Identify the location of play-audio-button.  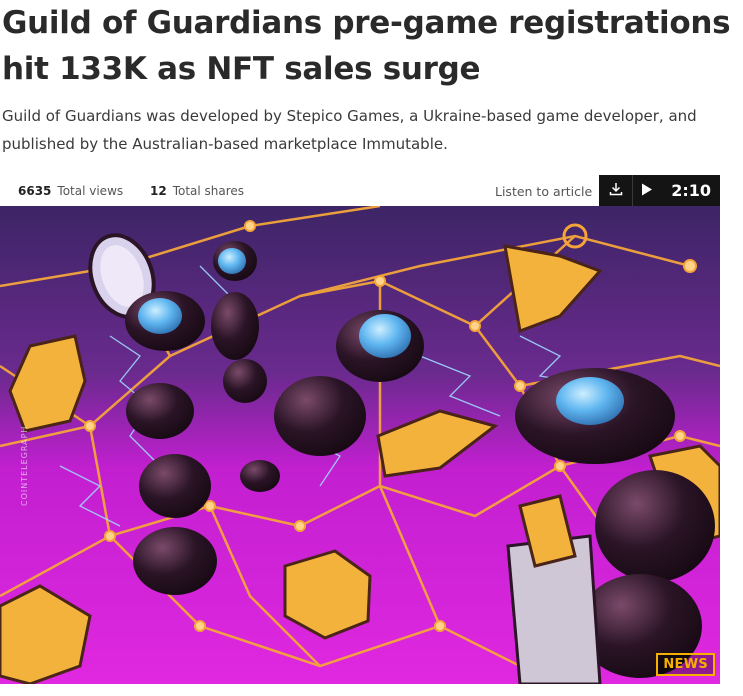
(647, 190).